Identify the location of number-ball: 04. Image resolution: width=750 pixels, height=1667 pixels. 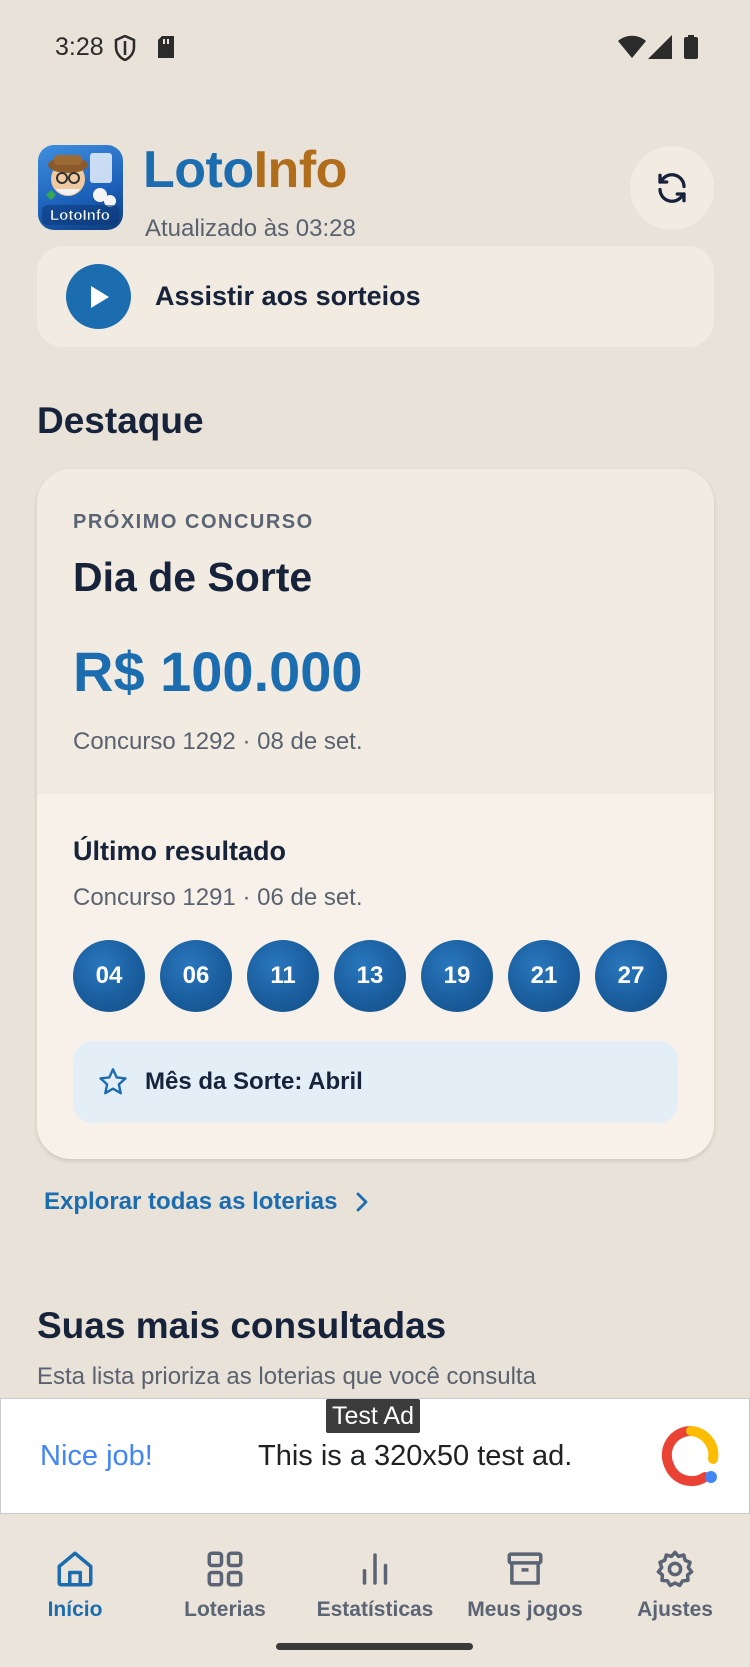
(109, 976).